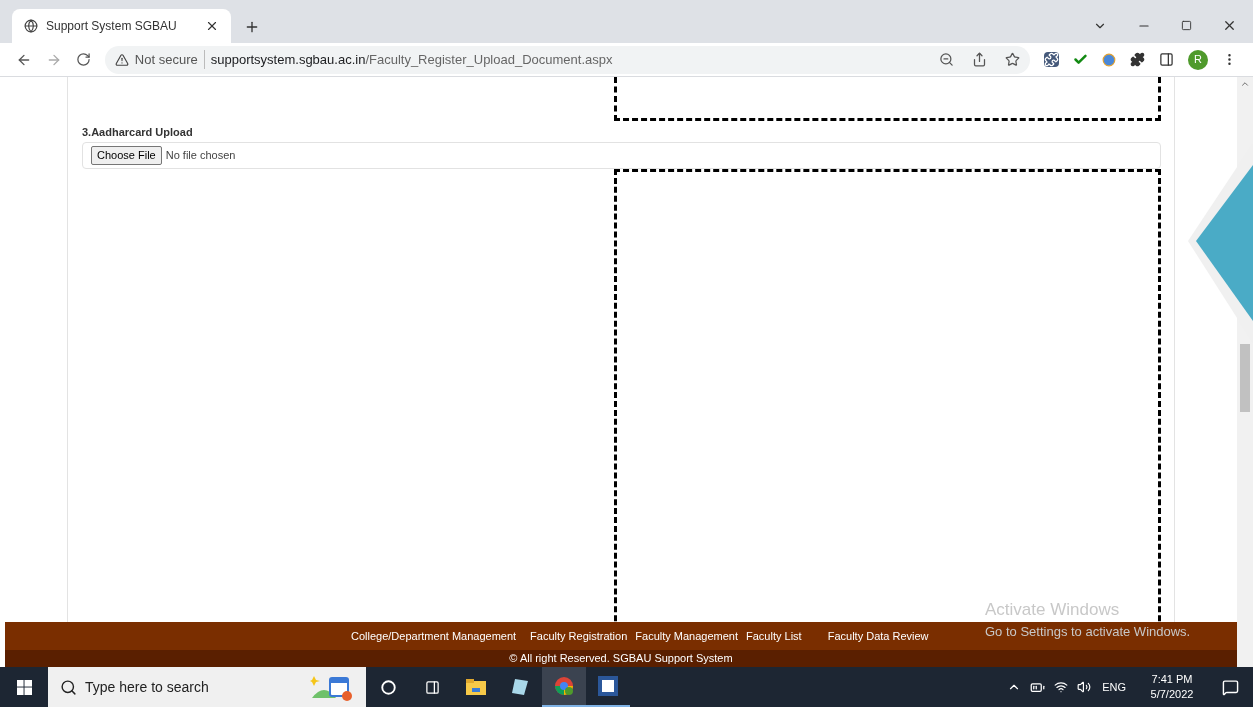  I want to click on footer-link: Faculty Registration, so click(579, 636).